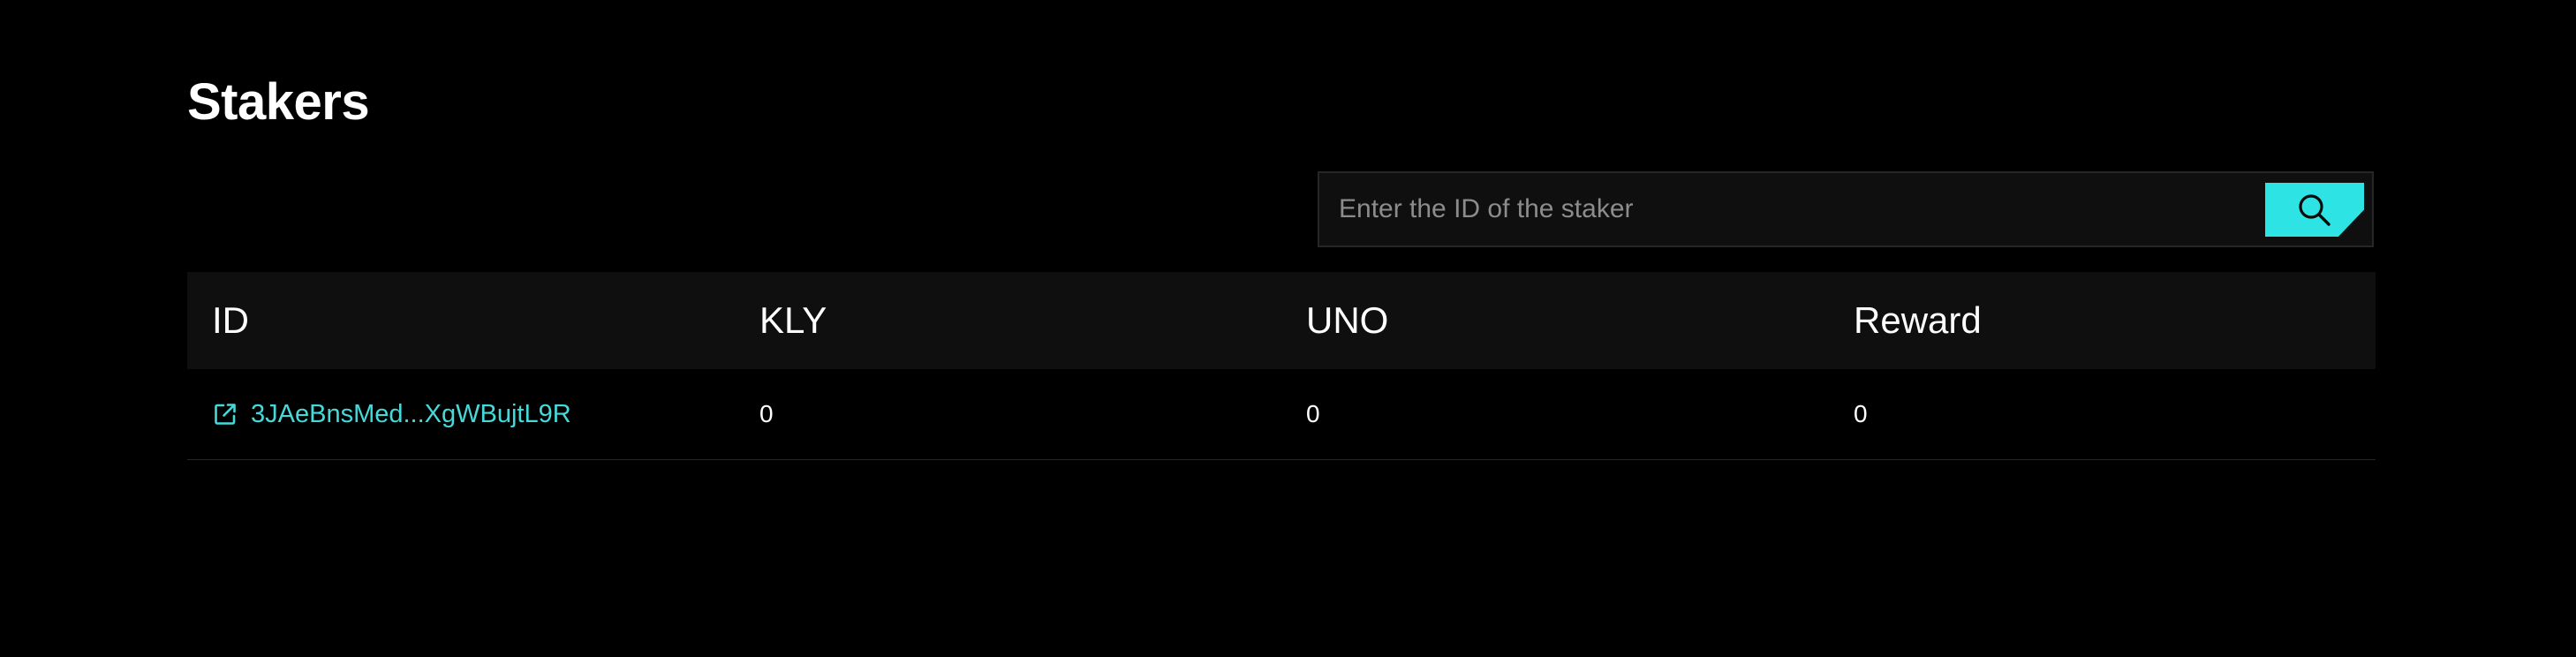 This screenshot has width=2576, height=657. Describe the element at coordinates (231, 320) in the screenshot. I see `column-header-id: ID` at that location.